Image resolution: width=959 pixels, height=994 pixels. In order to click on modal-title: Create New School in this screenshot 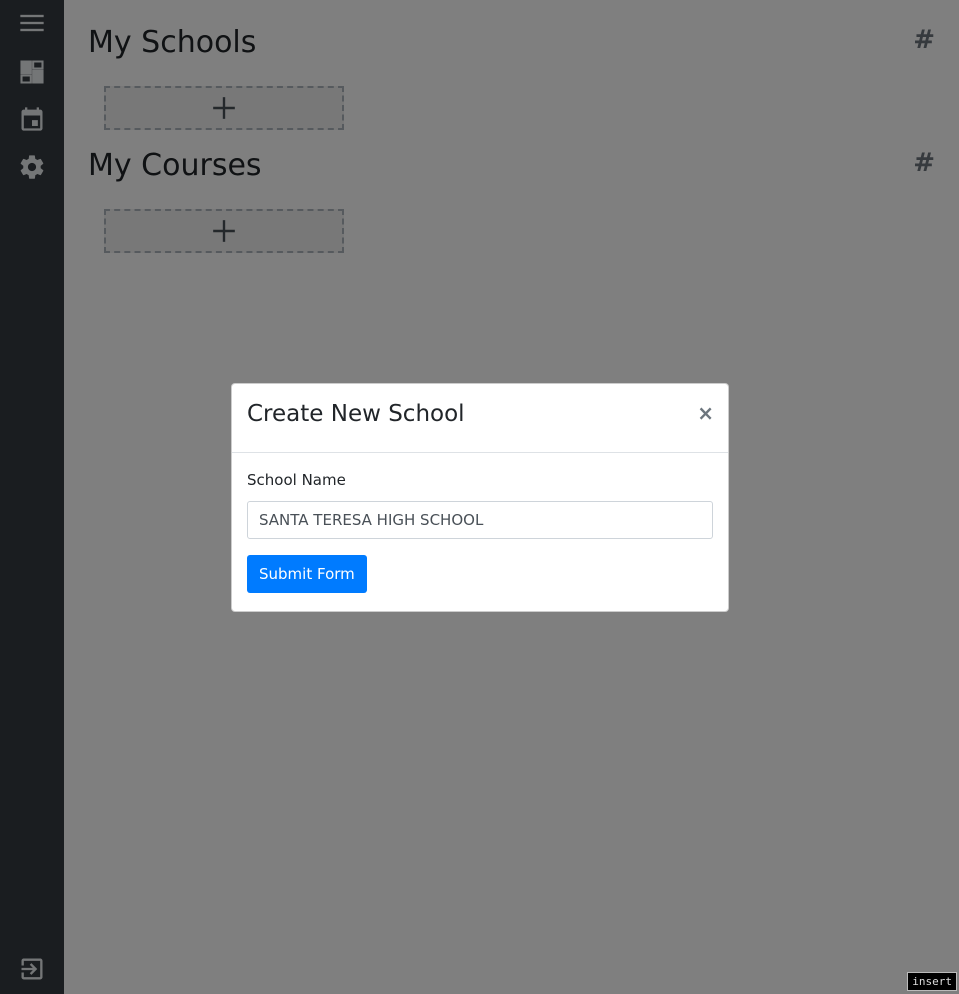, I will do `click(356, 414)`.